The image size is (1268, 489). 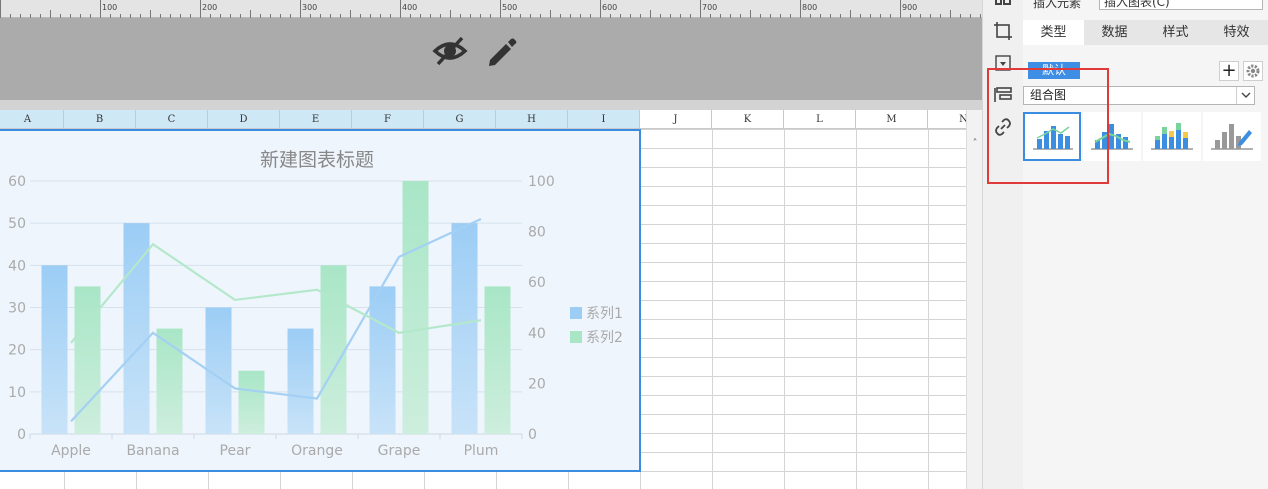 I want to click on chart-type-select: 组合图, so click(x=1139, y=95).